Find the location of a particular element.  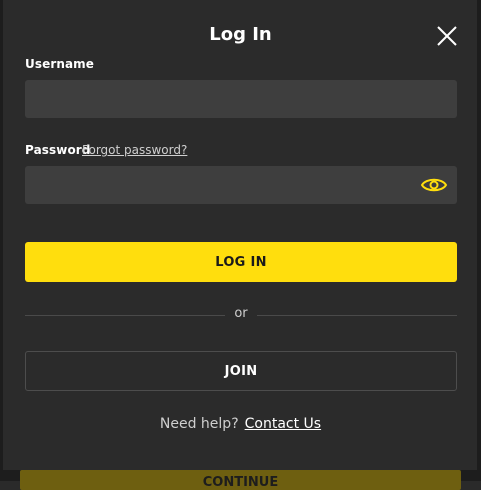

username-input is located at coordinates (241, 99).